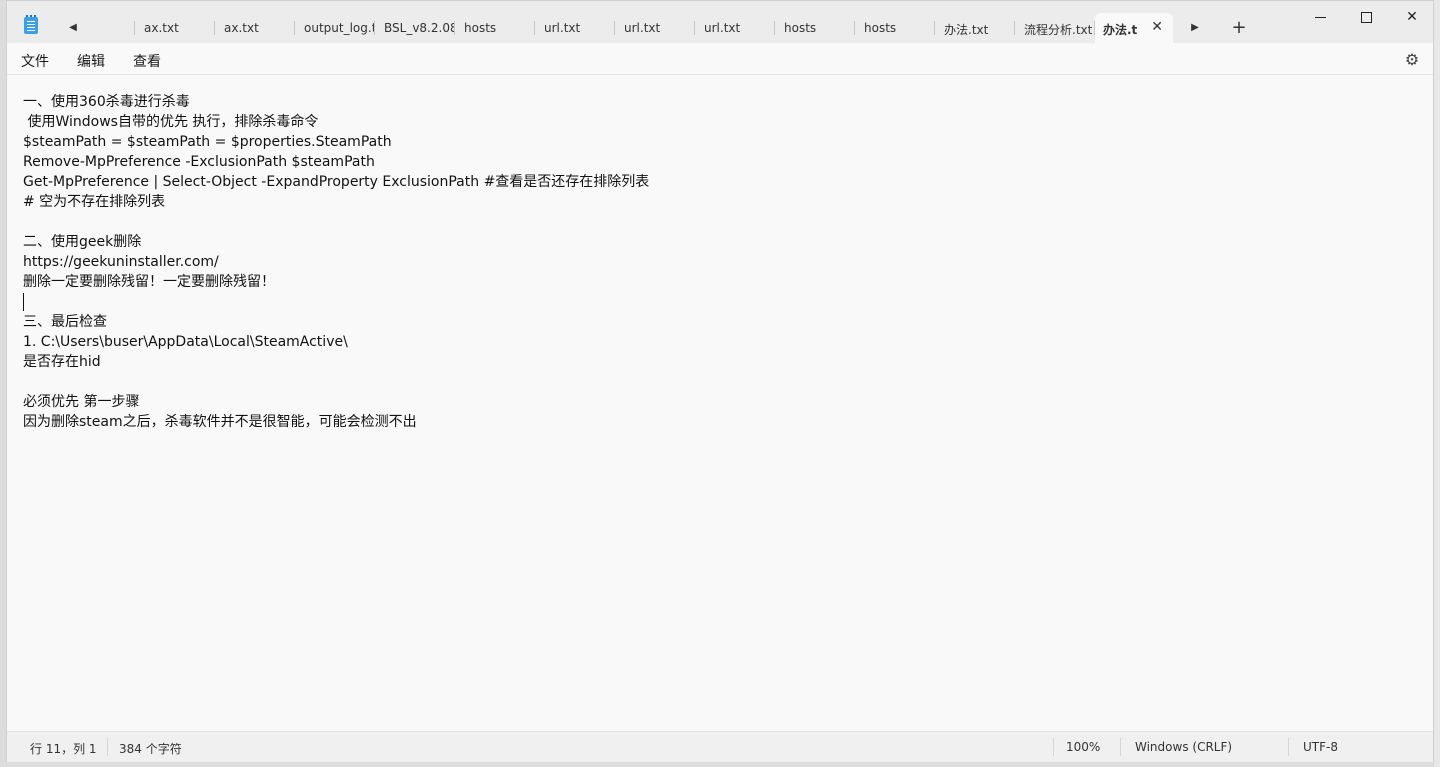  Describe the element at coordinates (1239, 27) in the screenshot. I see `plus-icon: +` at that location.